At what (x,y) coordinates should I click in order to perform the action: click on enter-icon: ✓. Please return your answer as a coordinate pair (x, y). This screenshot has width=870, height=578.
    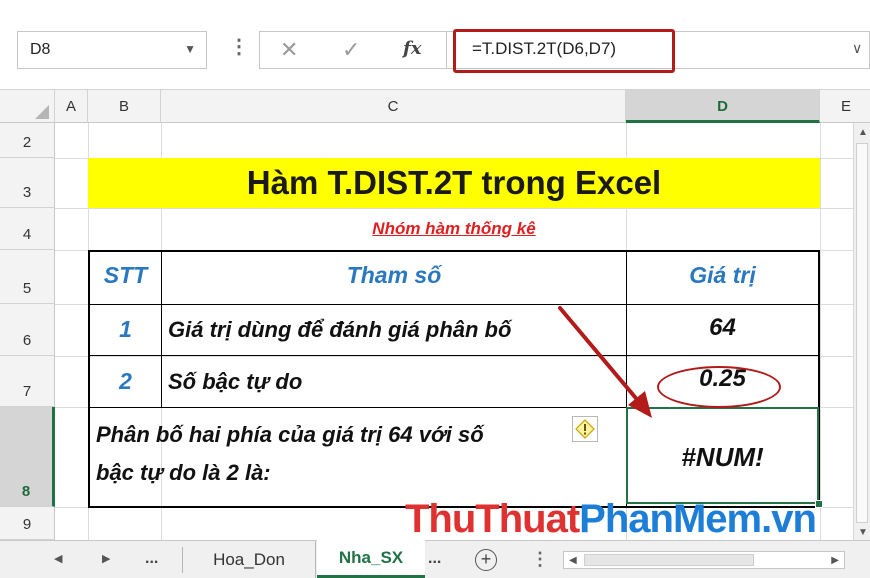
    Looking at the image, I should click on (351, 50).